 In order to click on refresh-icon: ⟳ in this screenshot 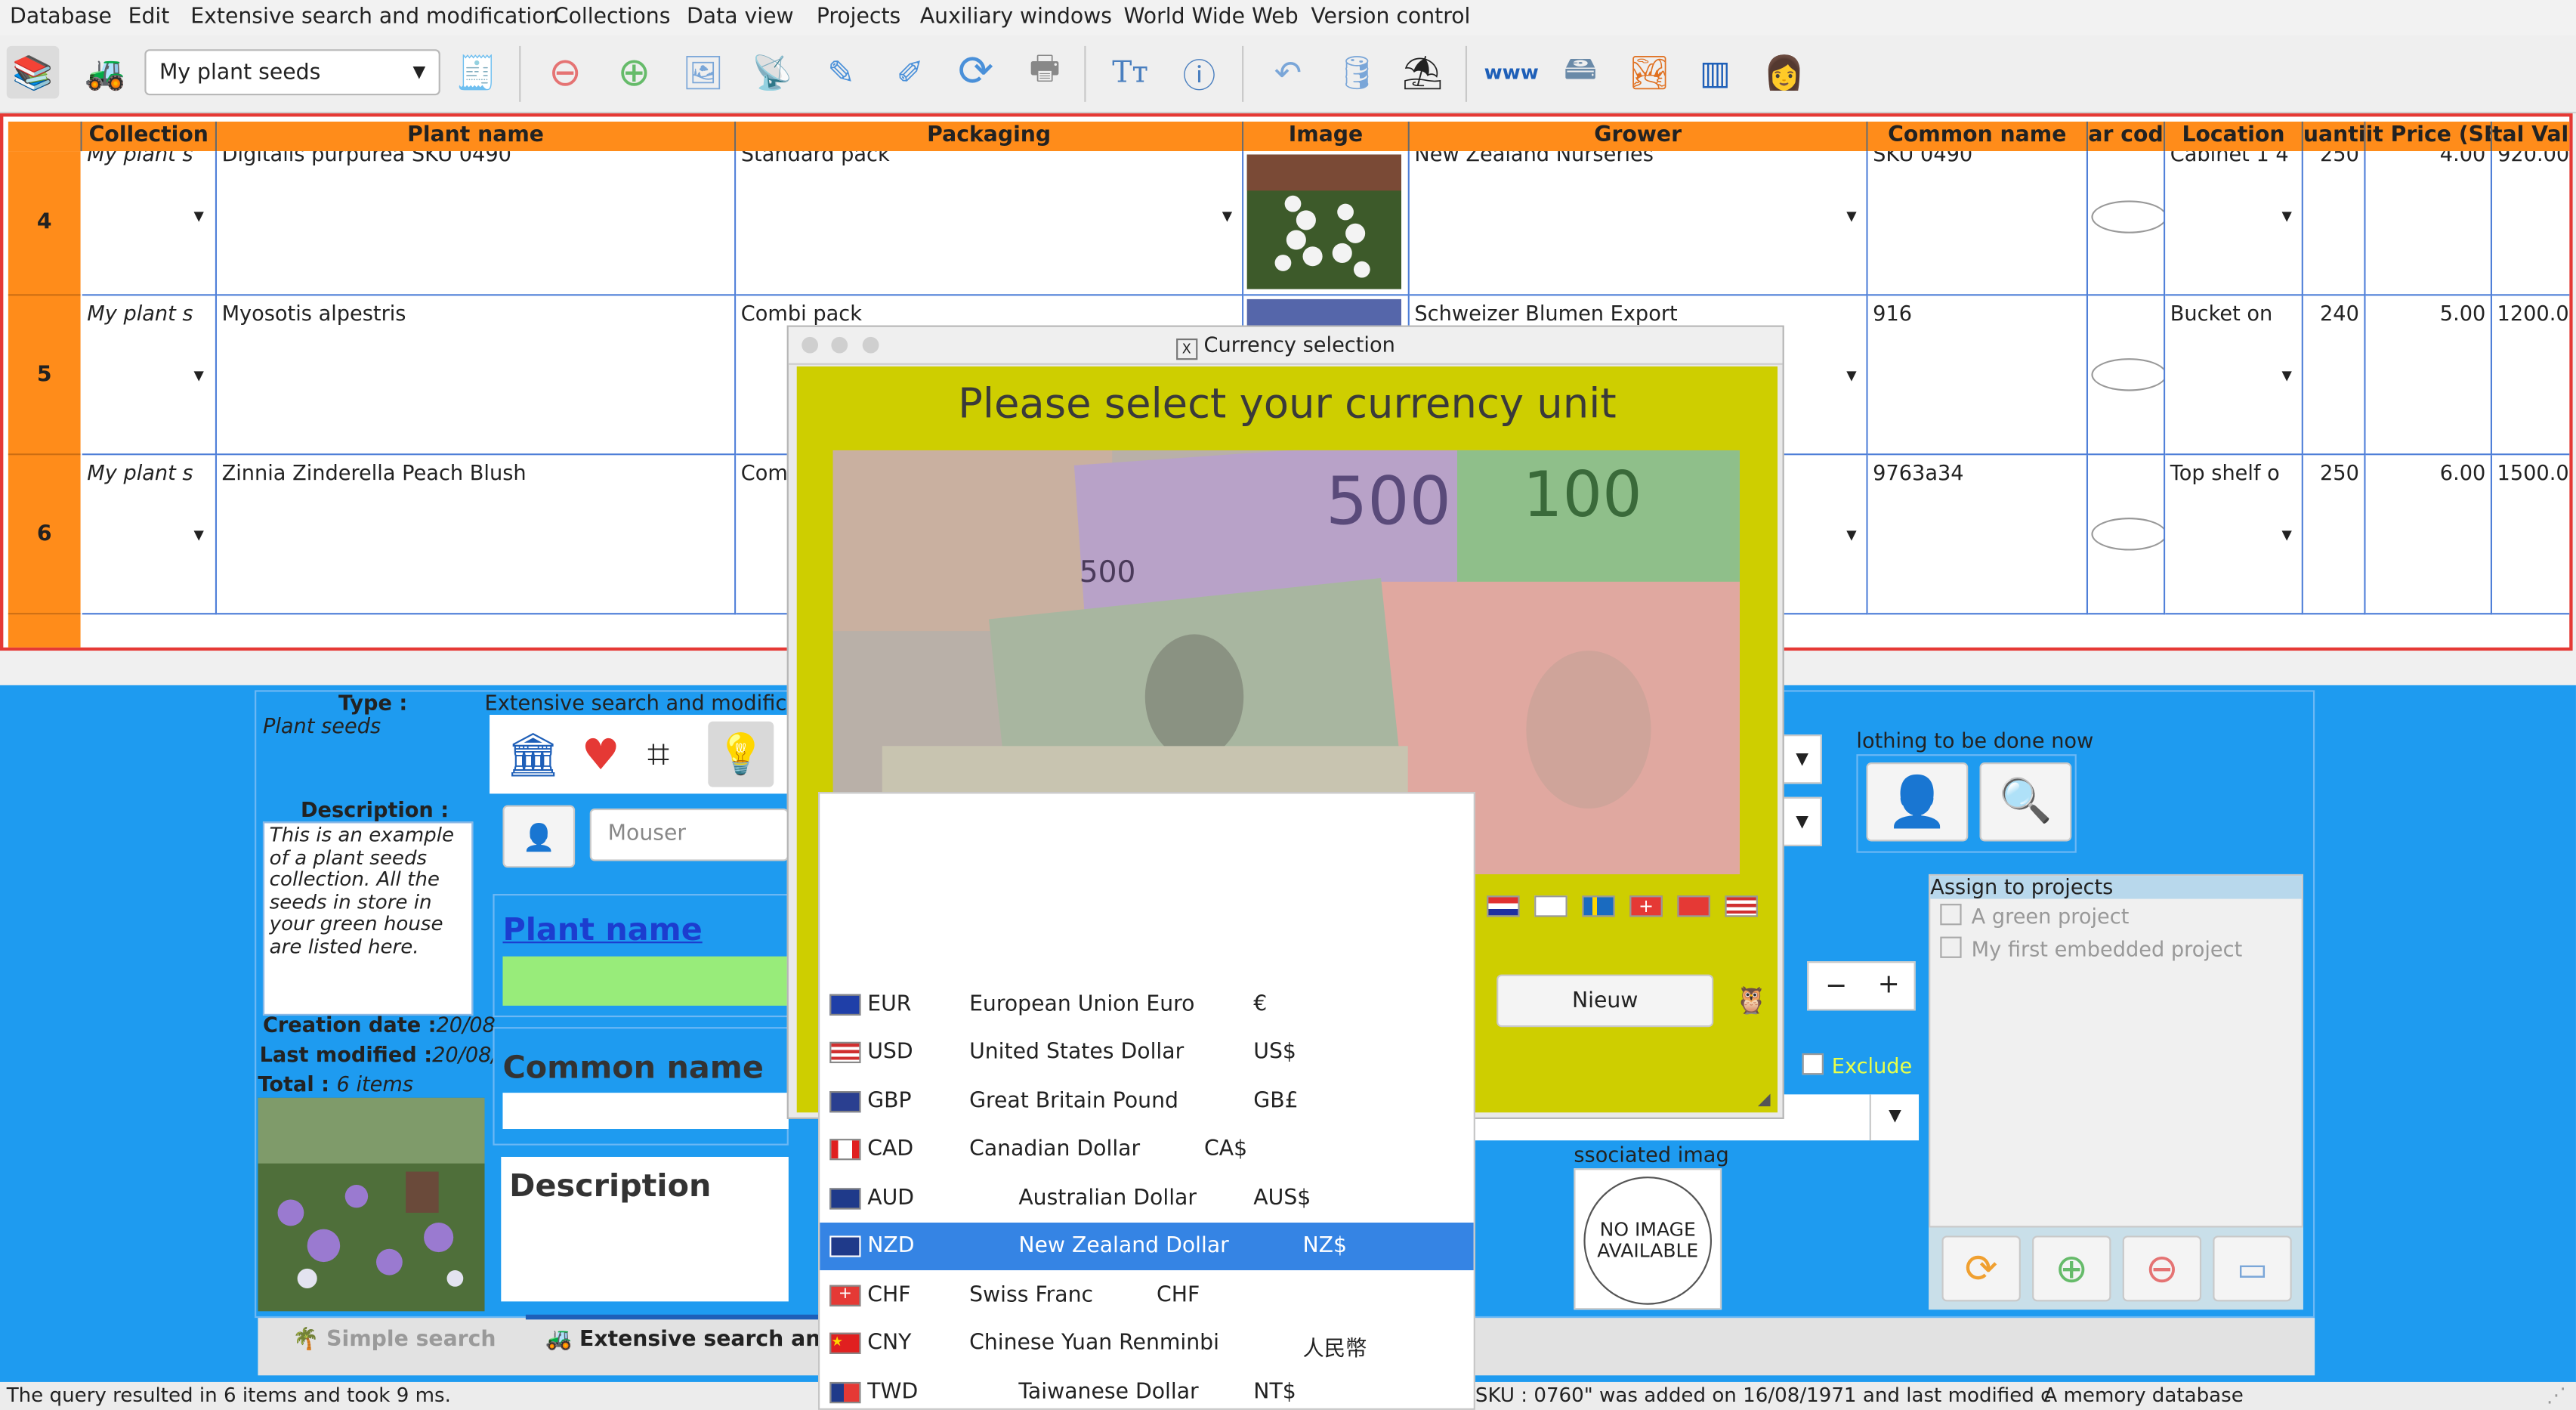, I will do `click(976, 72)`.